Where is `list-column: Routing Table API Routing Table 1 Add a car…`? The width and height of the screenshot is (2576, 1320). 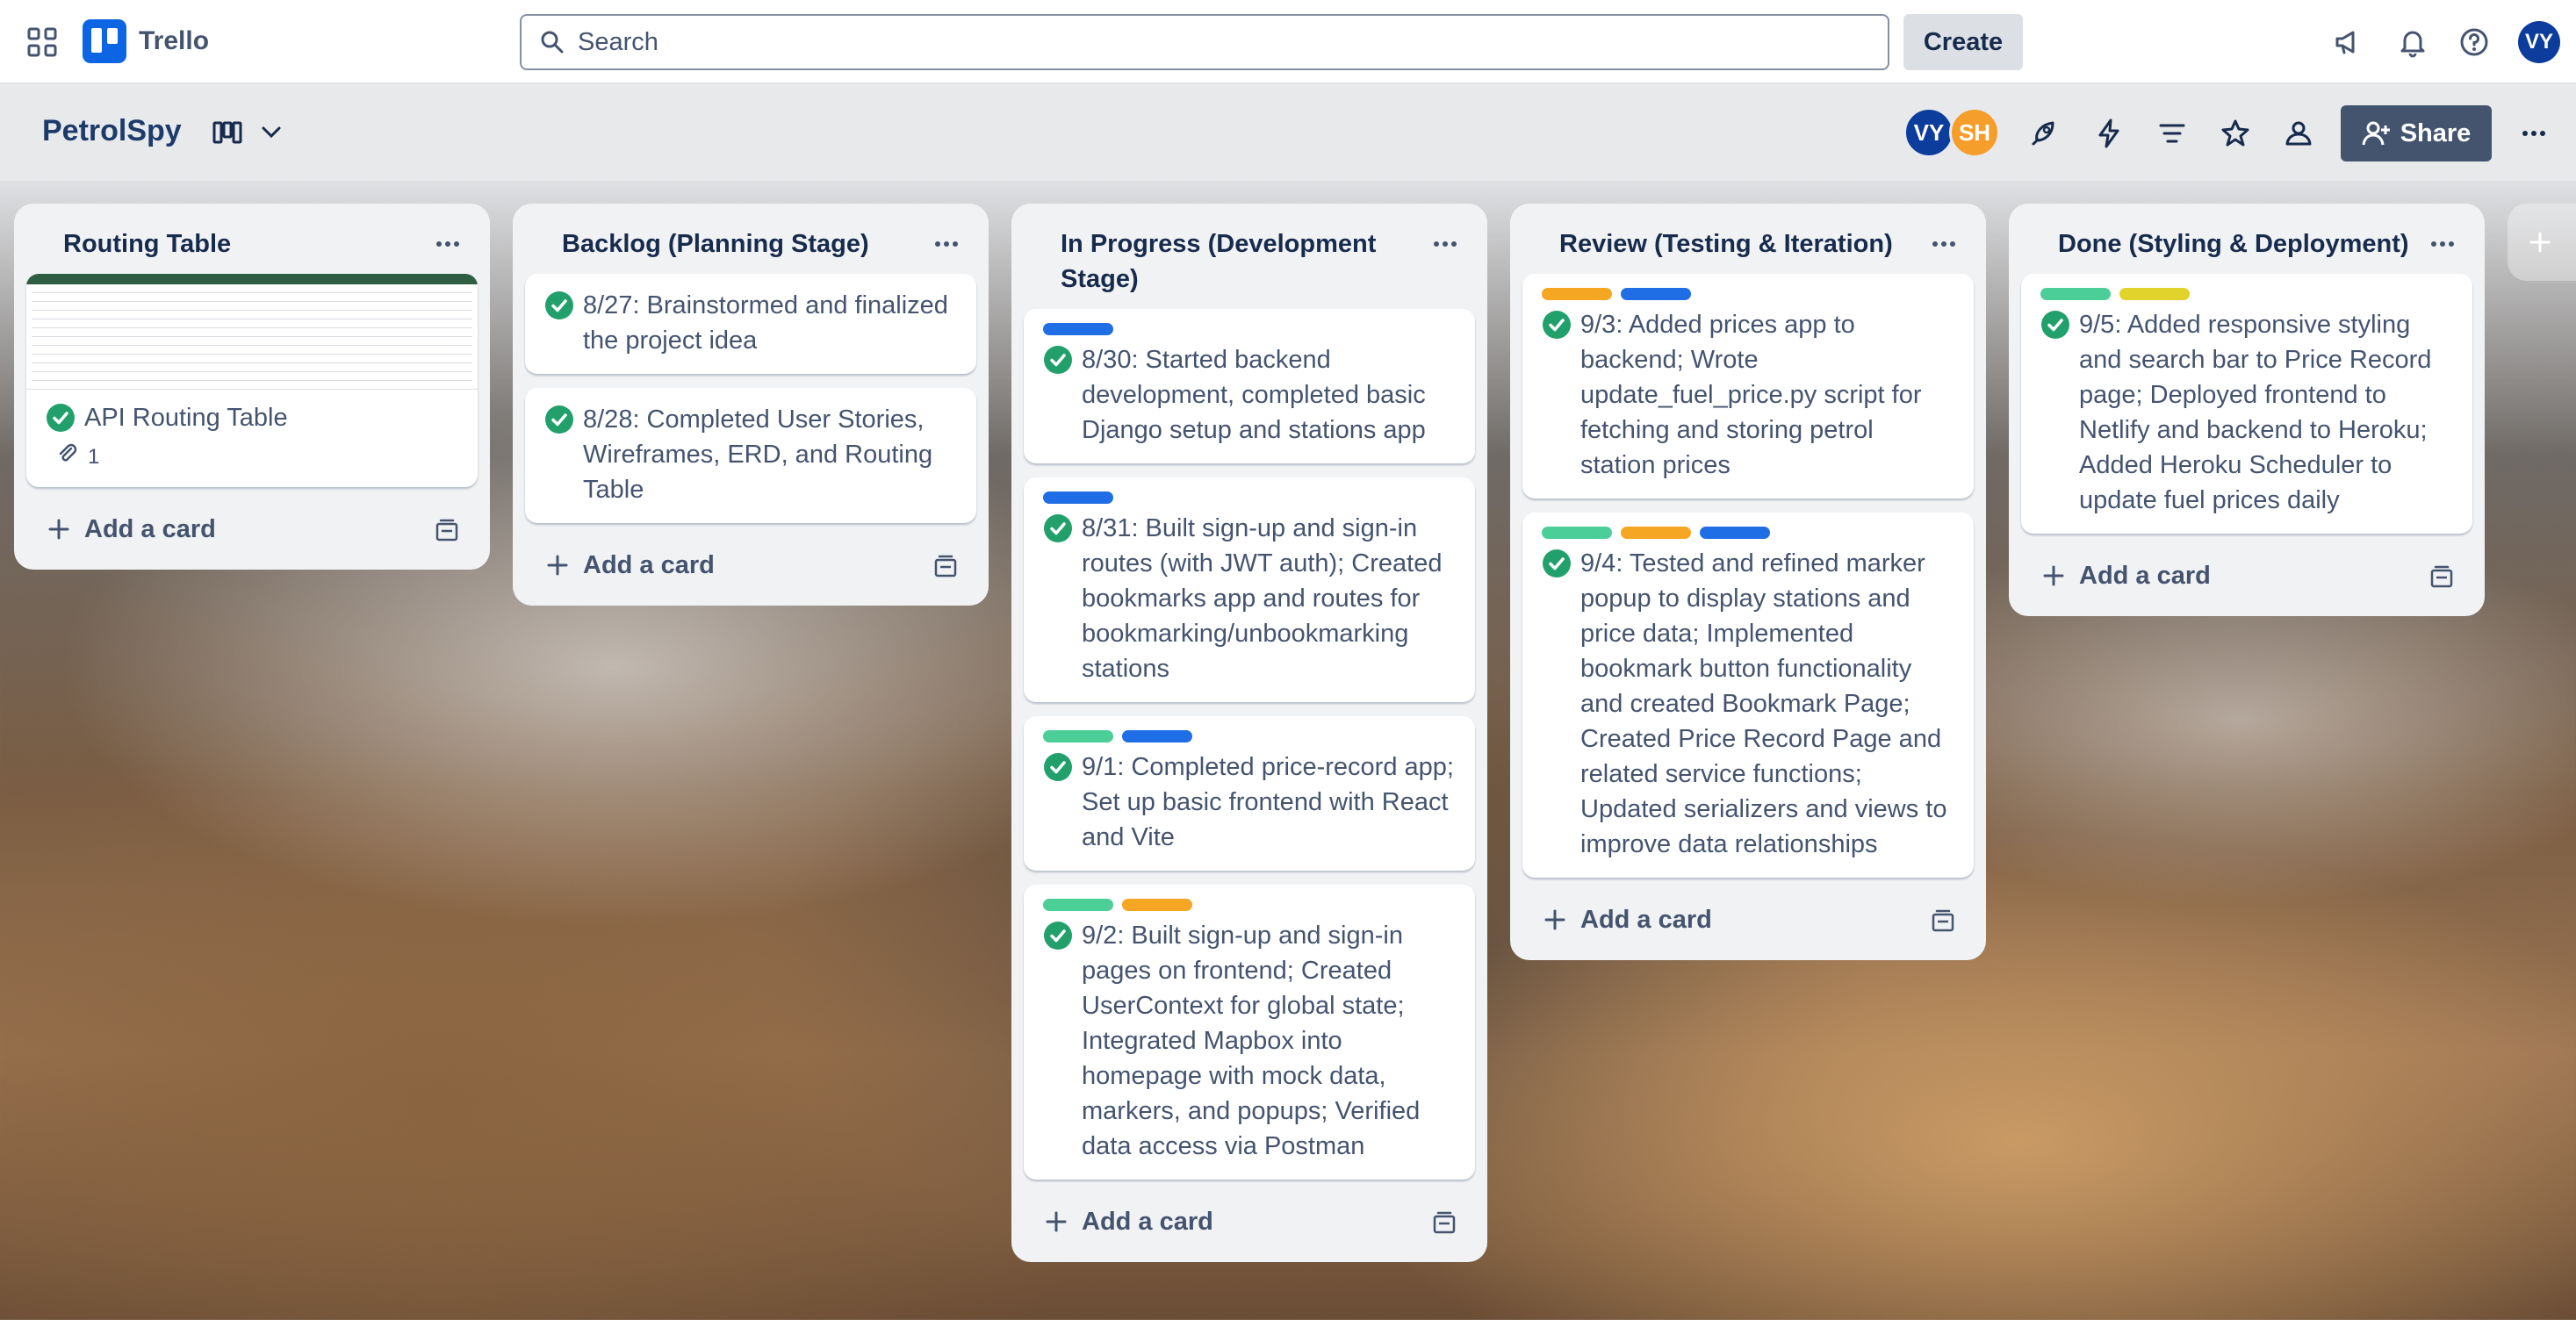 list-column: Routing Table API Routing Table 1 Add a car… is located at coordinates (252, 387).